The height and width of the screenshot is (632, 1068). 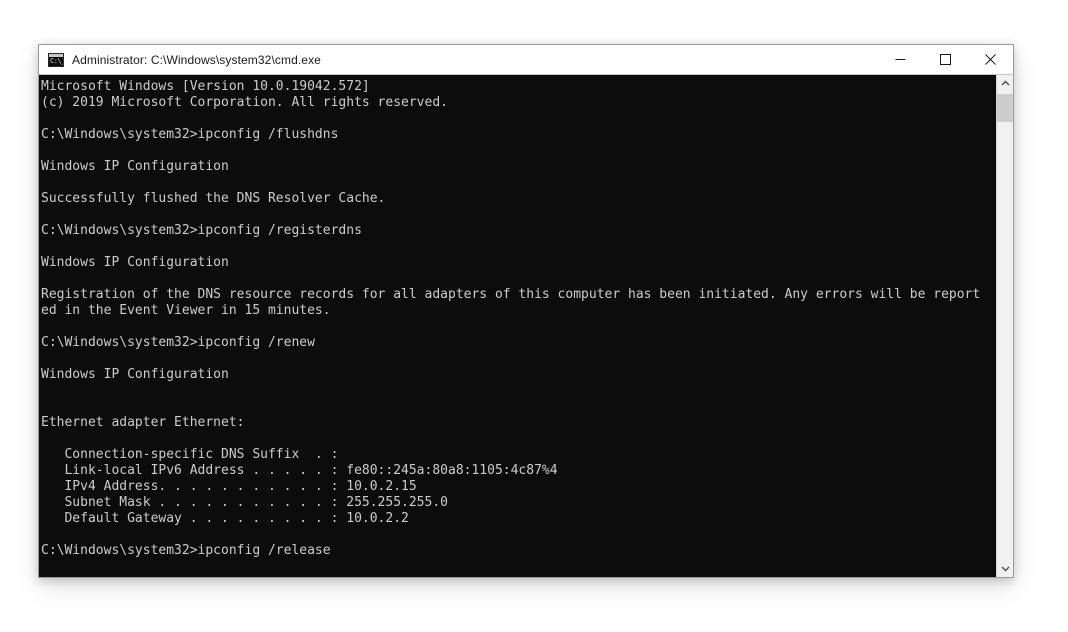 I want to click on scrollbar-track, so click(x=1005, y=326).